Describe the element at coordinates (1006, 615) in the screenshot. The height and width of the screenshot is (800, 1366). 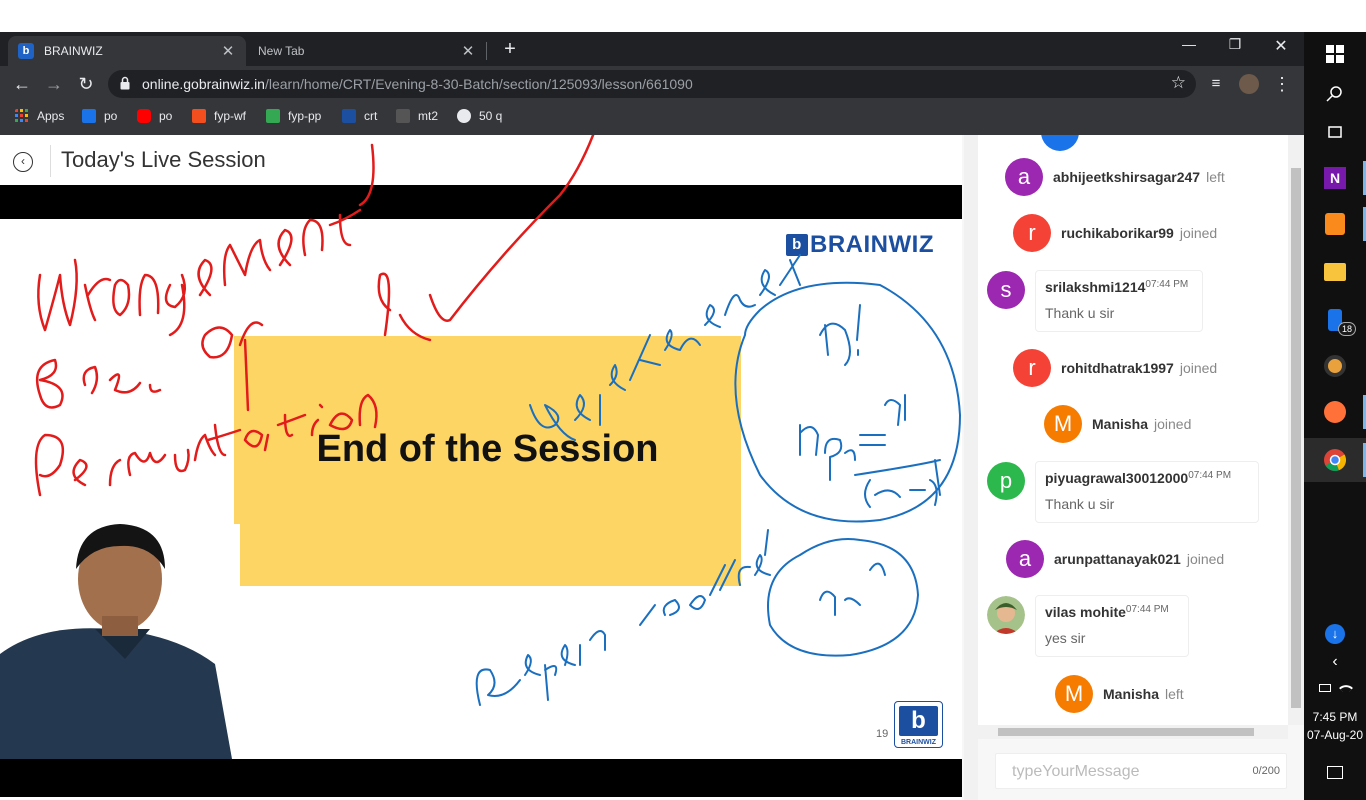
I see `user-photo-avatar` at that location.